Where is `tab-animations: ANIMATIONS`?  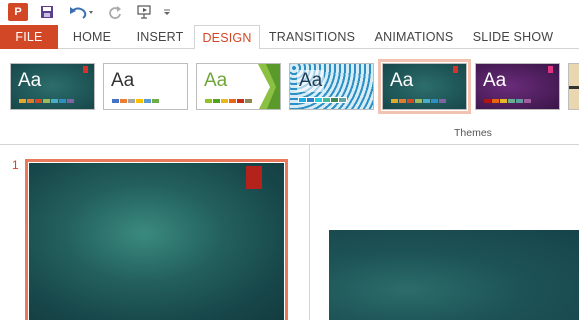
tab-animations: ANIMATIONS is located at coordinates (414, 37).